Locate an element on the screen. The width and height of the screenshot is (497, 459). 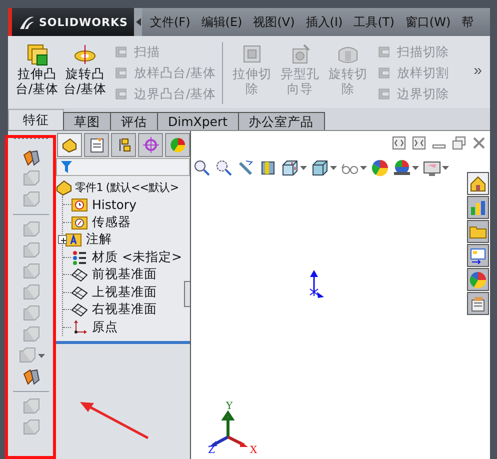
axis-label: Y is located at coordinates (229, 406).